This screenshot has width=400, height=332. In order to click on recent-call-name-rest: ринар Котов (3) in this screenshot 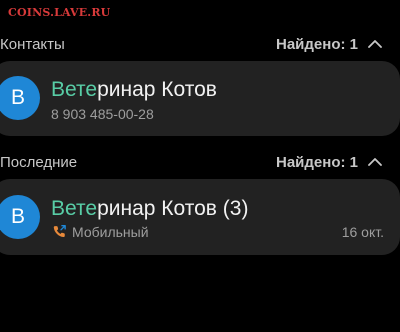, I will do `click(173, 208)`.